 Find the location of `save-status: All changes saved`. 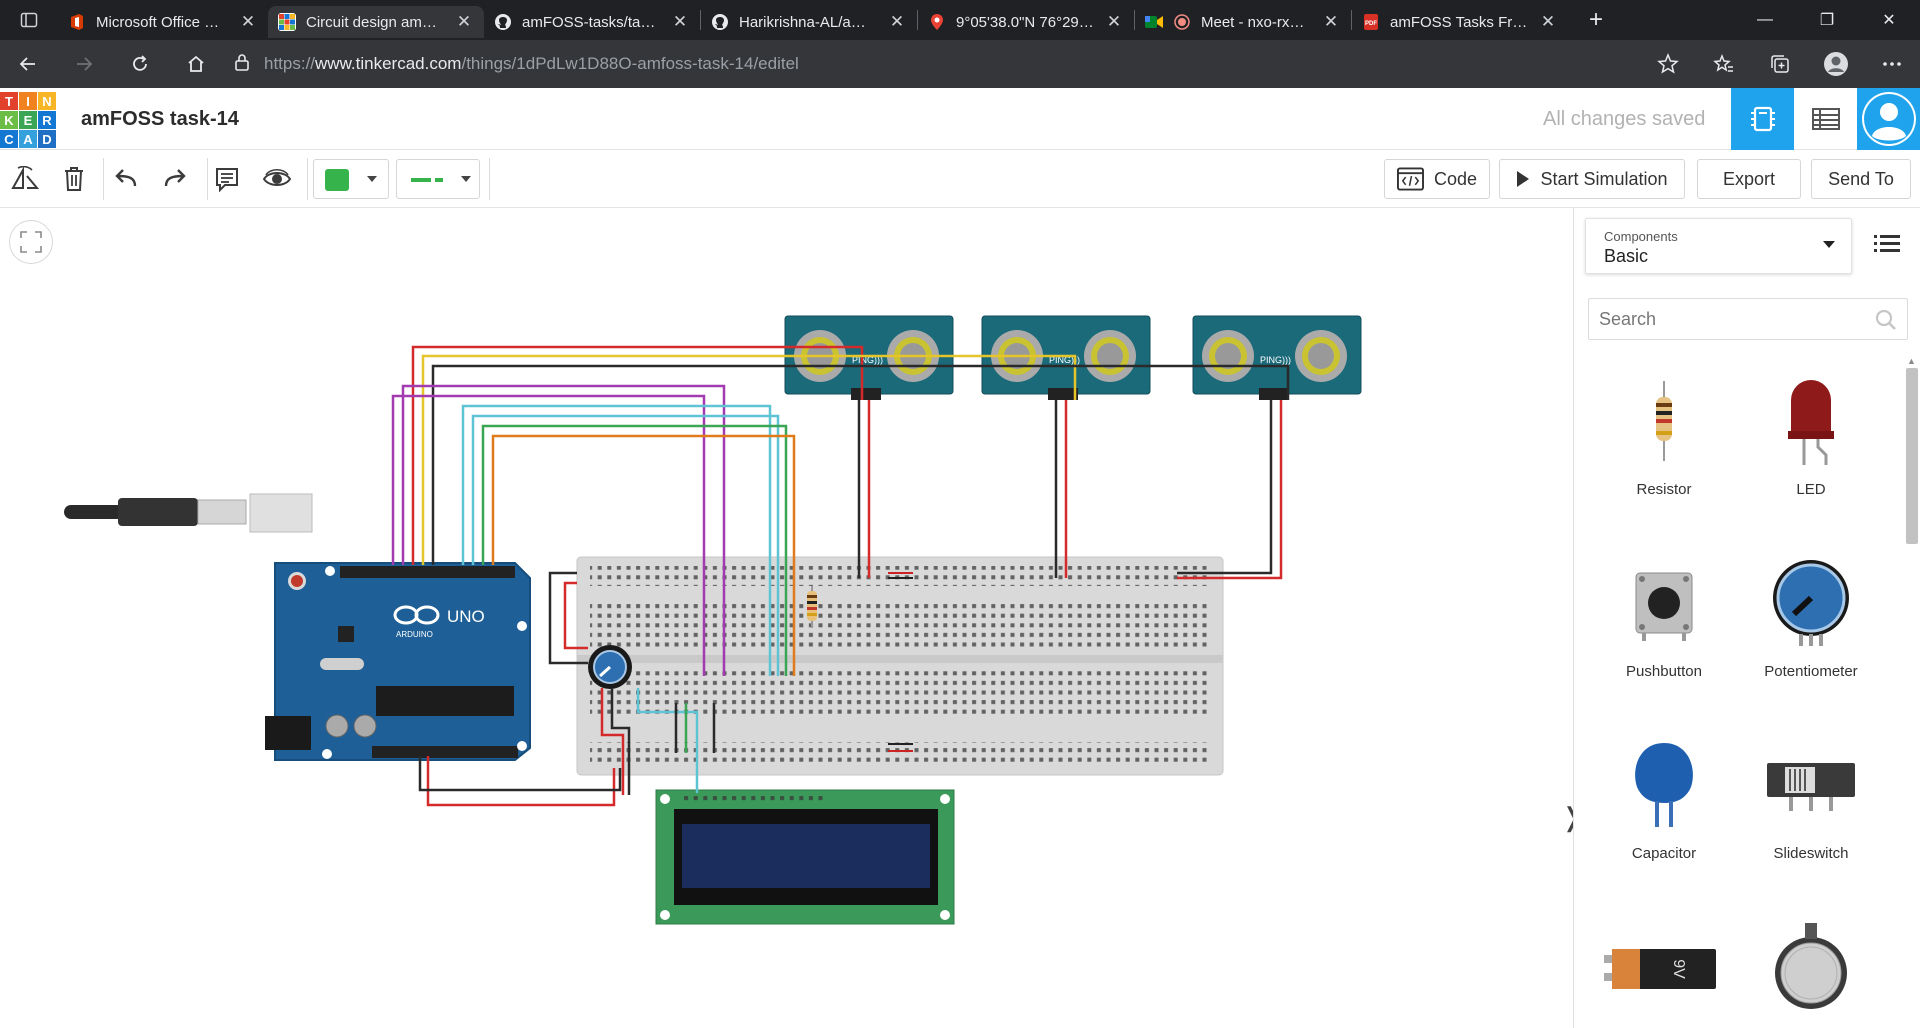

save-status: All changes saved is located at coordinates (1624, 119).